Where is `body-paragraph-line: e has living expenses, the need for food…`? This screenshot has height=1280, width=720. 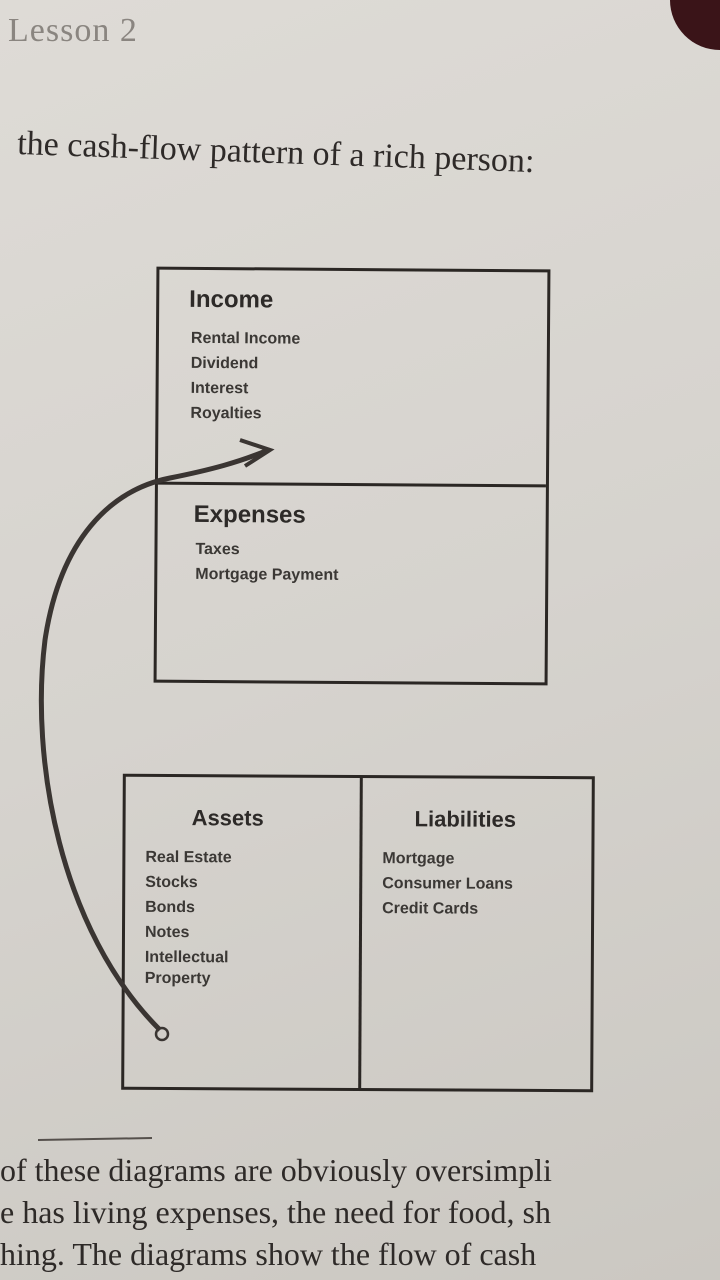
body-paragraph-line: e has living expenses, the need for food… is located at coordinates (275, 1212).